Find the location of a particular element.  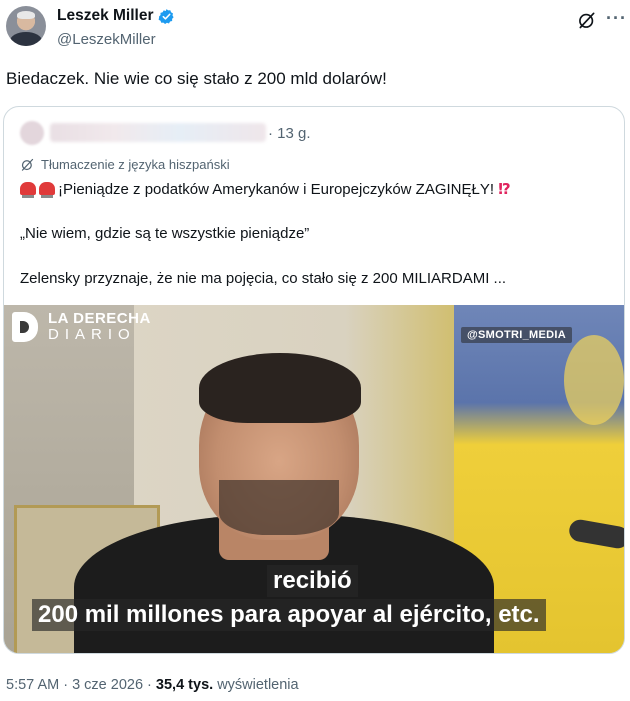

author-name-row: Leszek Miller is located at coordinates (116, 16).